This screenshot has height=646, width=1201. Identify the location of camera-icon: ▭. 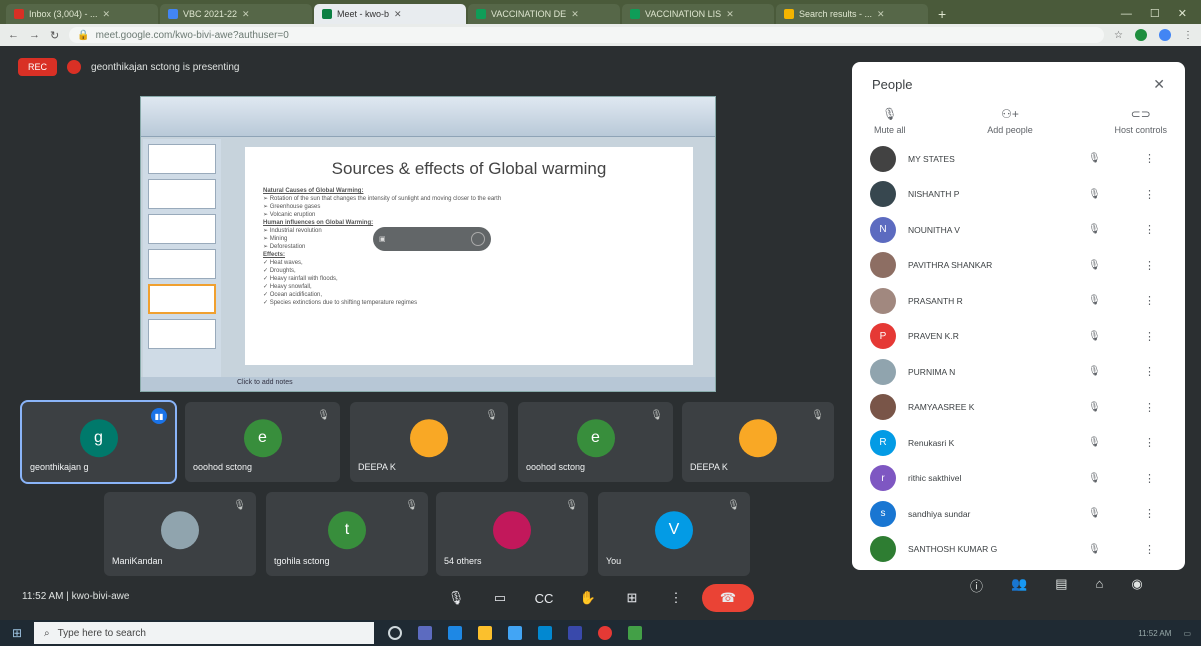
(500, 598).